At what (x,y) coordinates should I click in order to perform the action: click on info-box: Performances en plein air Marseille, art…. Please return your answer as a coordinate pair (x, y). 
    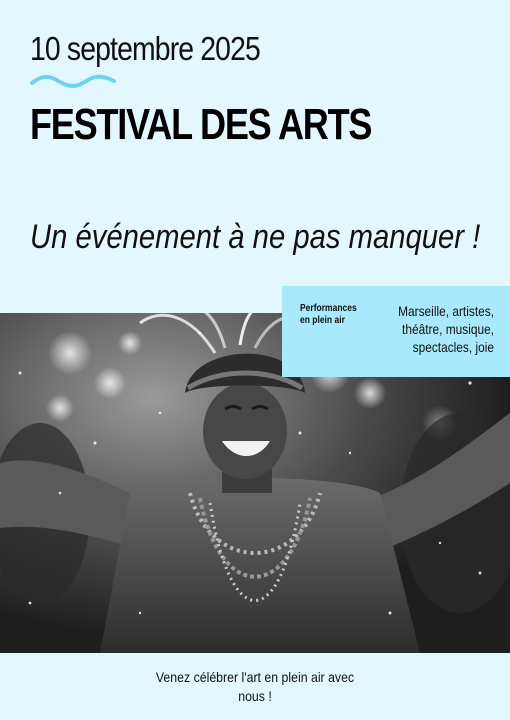
    Looking at the image, I should click on (396, 331).